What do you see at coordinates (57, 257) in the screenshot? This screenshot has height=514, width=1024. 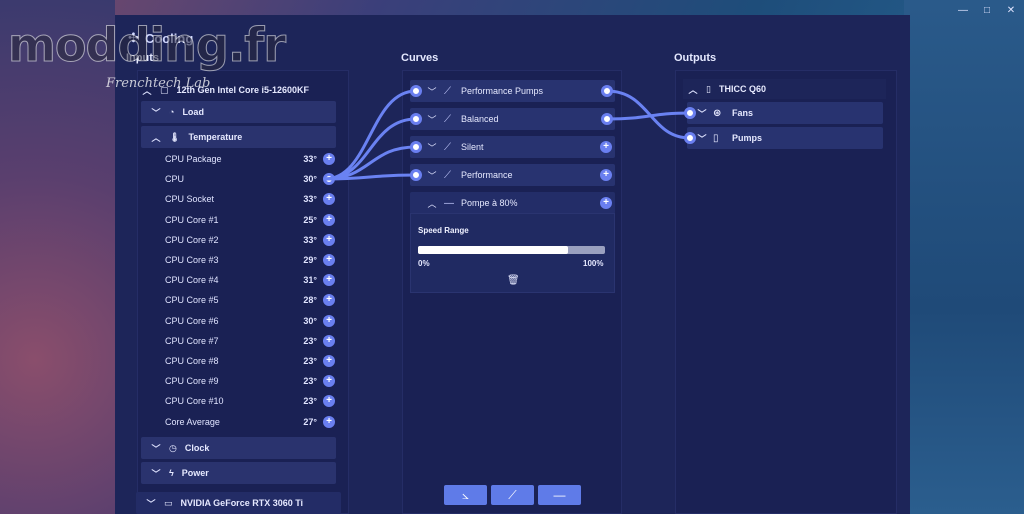 I see `desktop-wallpaper-left` at bounding box center [57, 257].